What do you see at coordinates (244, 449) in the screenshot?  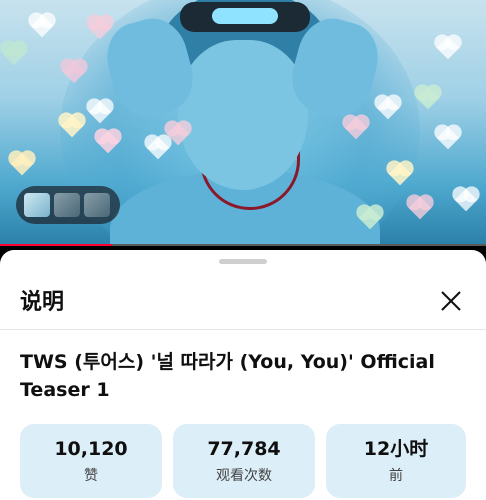 I see `stat-value: 77,784` at bounding box center [244, 449].